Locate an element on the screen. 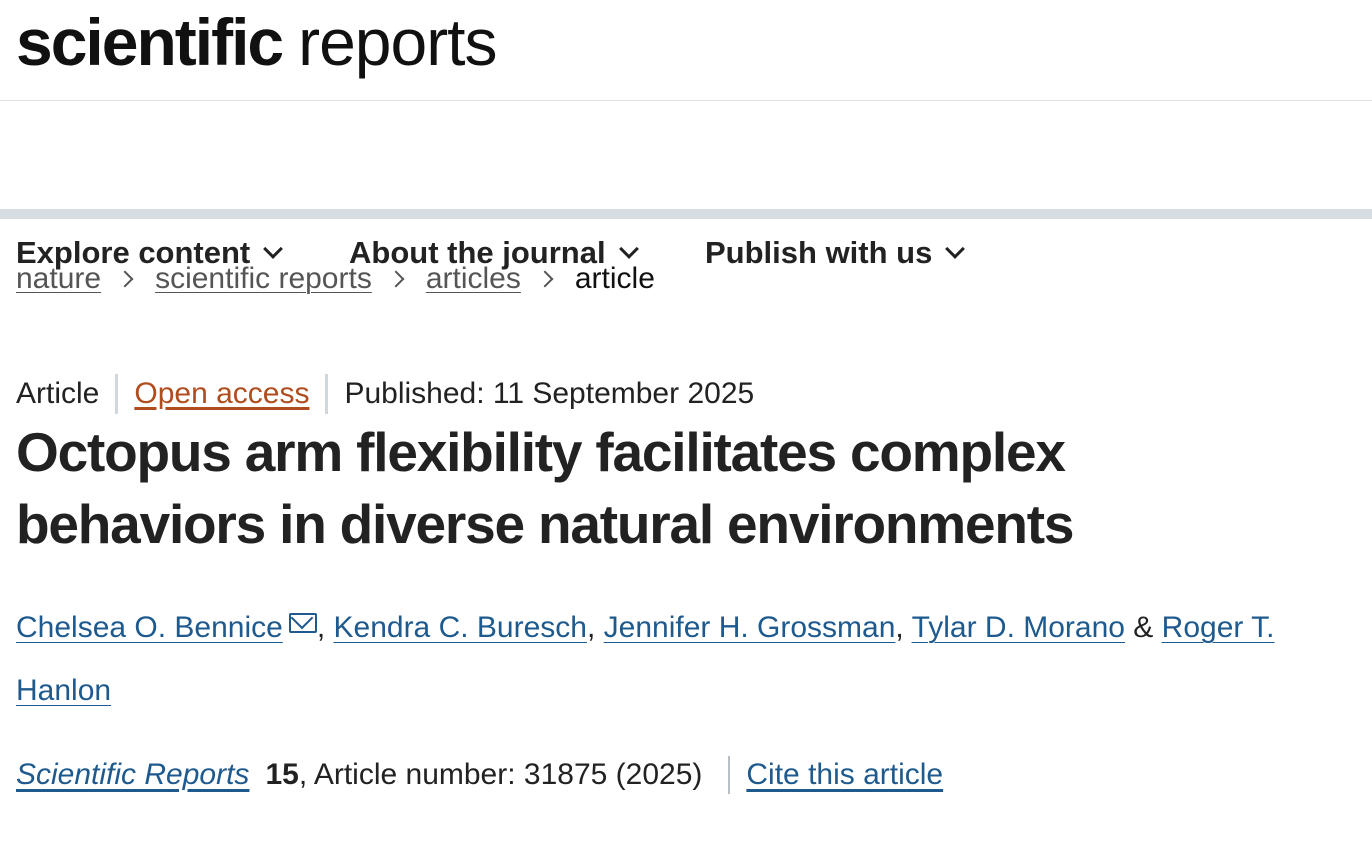 The image size is (1372, 856). author-link: Chelsea O. Bennice is located at coordinates (149, 627).